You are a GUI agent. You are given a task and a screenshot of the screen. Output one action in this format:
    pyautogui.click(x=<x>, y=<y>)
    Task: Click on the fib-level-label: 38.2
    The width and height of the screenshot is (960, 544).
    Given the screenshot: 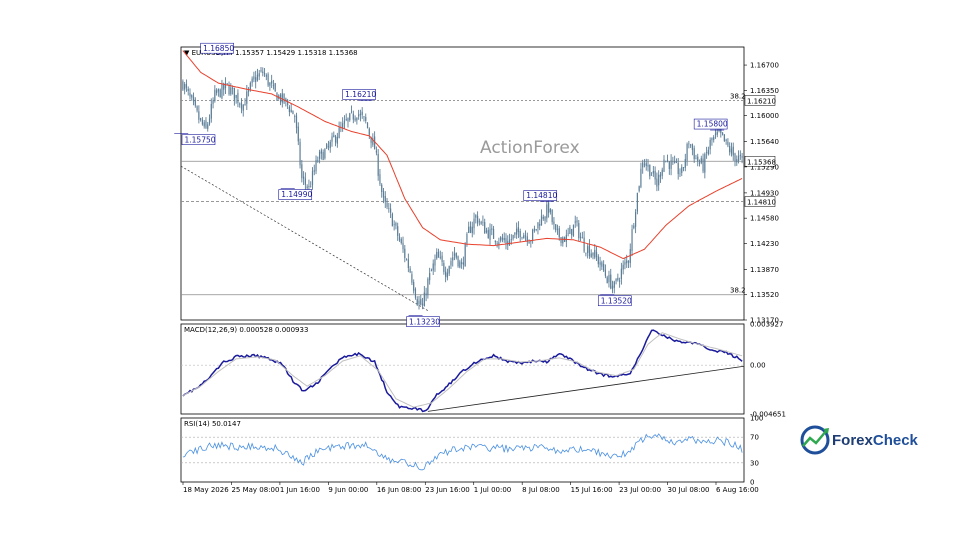 What is the action you would take?
    pyautogui.click(x=738, y=291)
    